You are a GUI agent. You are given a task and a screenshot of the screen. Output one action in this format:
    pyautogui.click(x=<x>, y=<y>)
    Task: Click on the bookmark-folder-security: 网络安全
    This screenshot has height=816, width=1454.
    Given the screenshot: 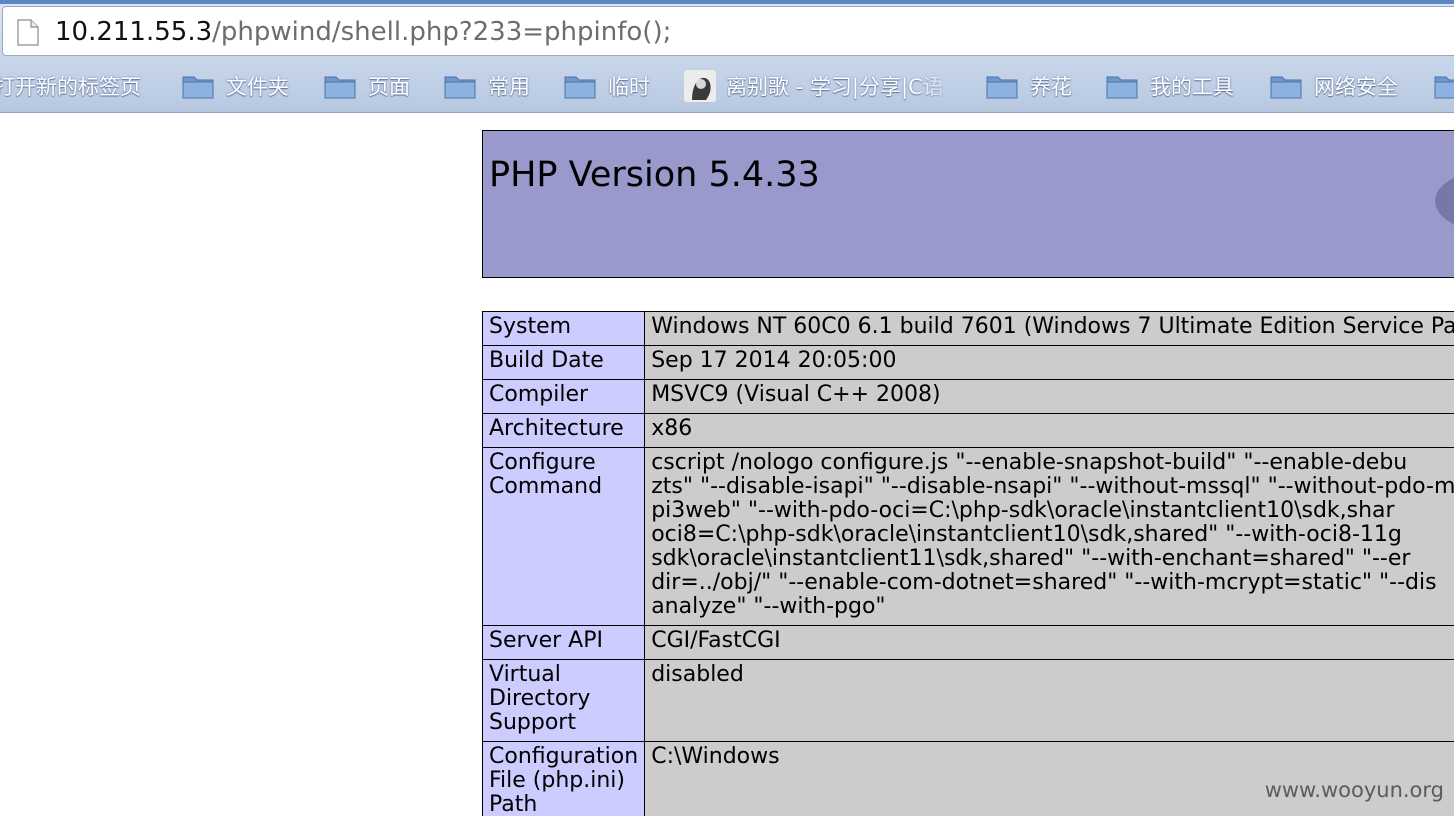 What is the action you would take?
    pyautogui.click(x=1334, y=86)
    